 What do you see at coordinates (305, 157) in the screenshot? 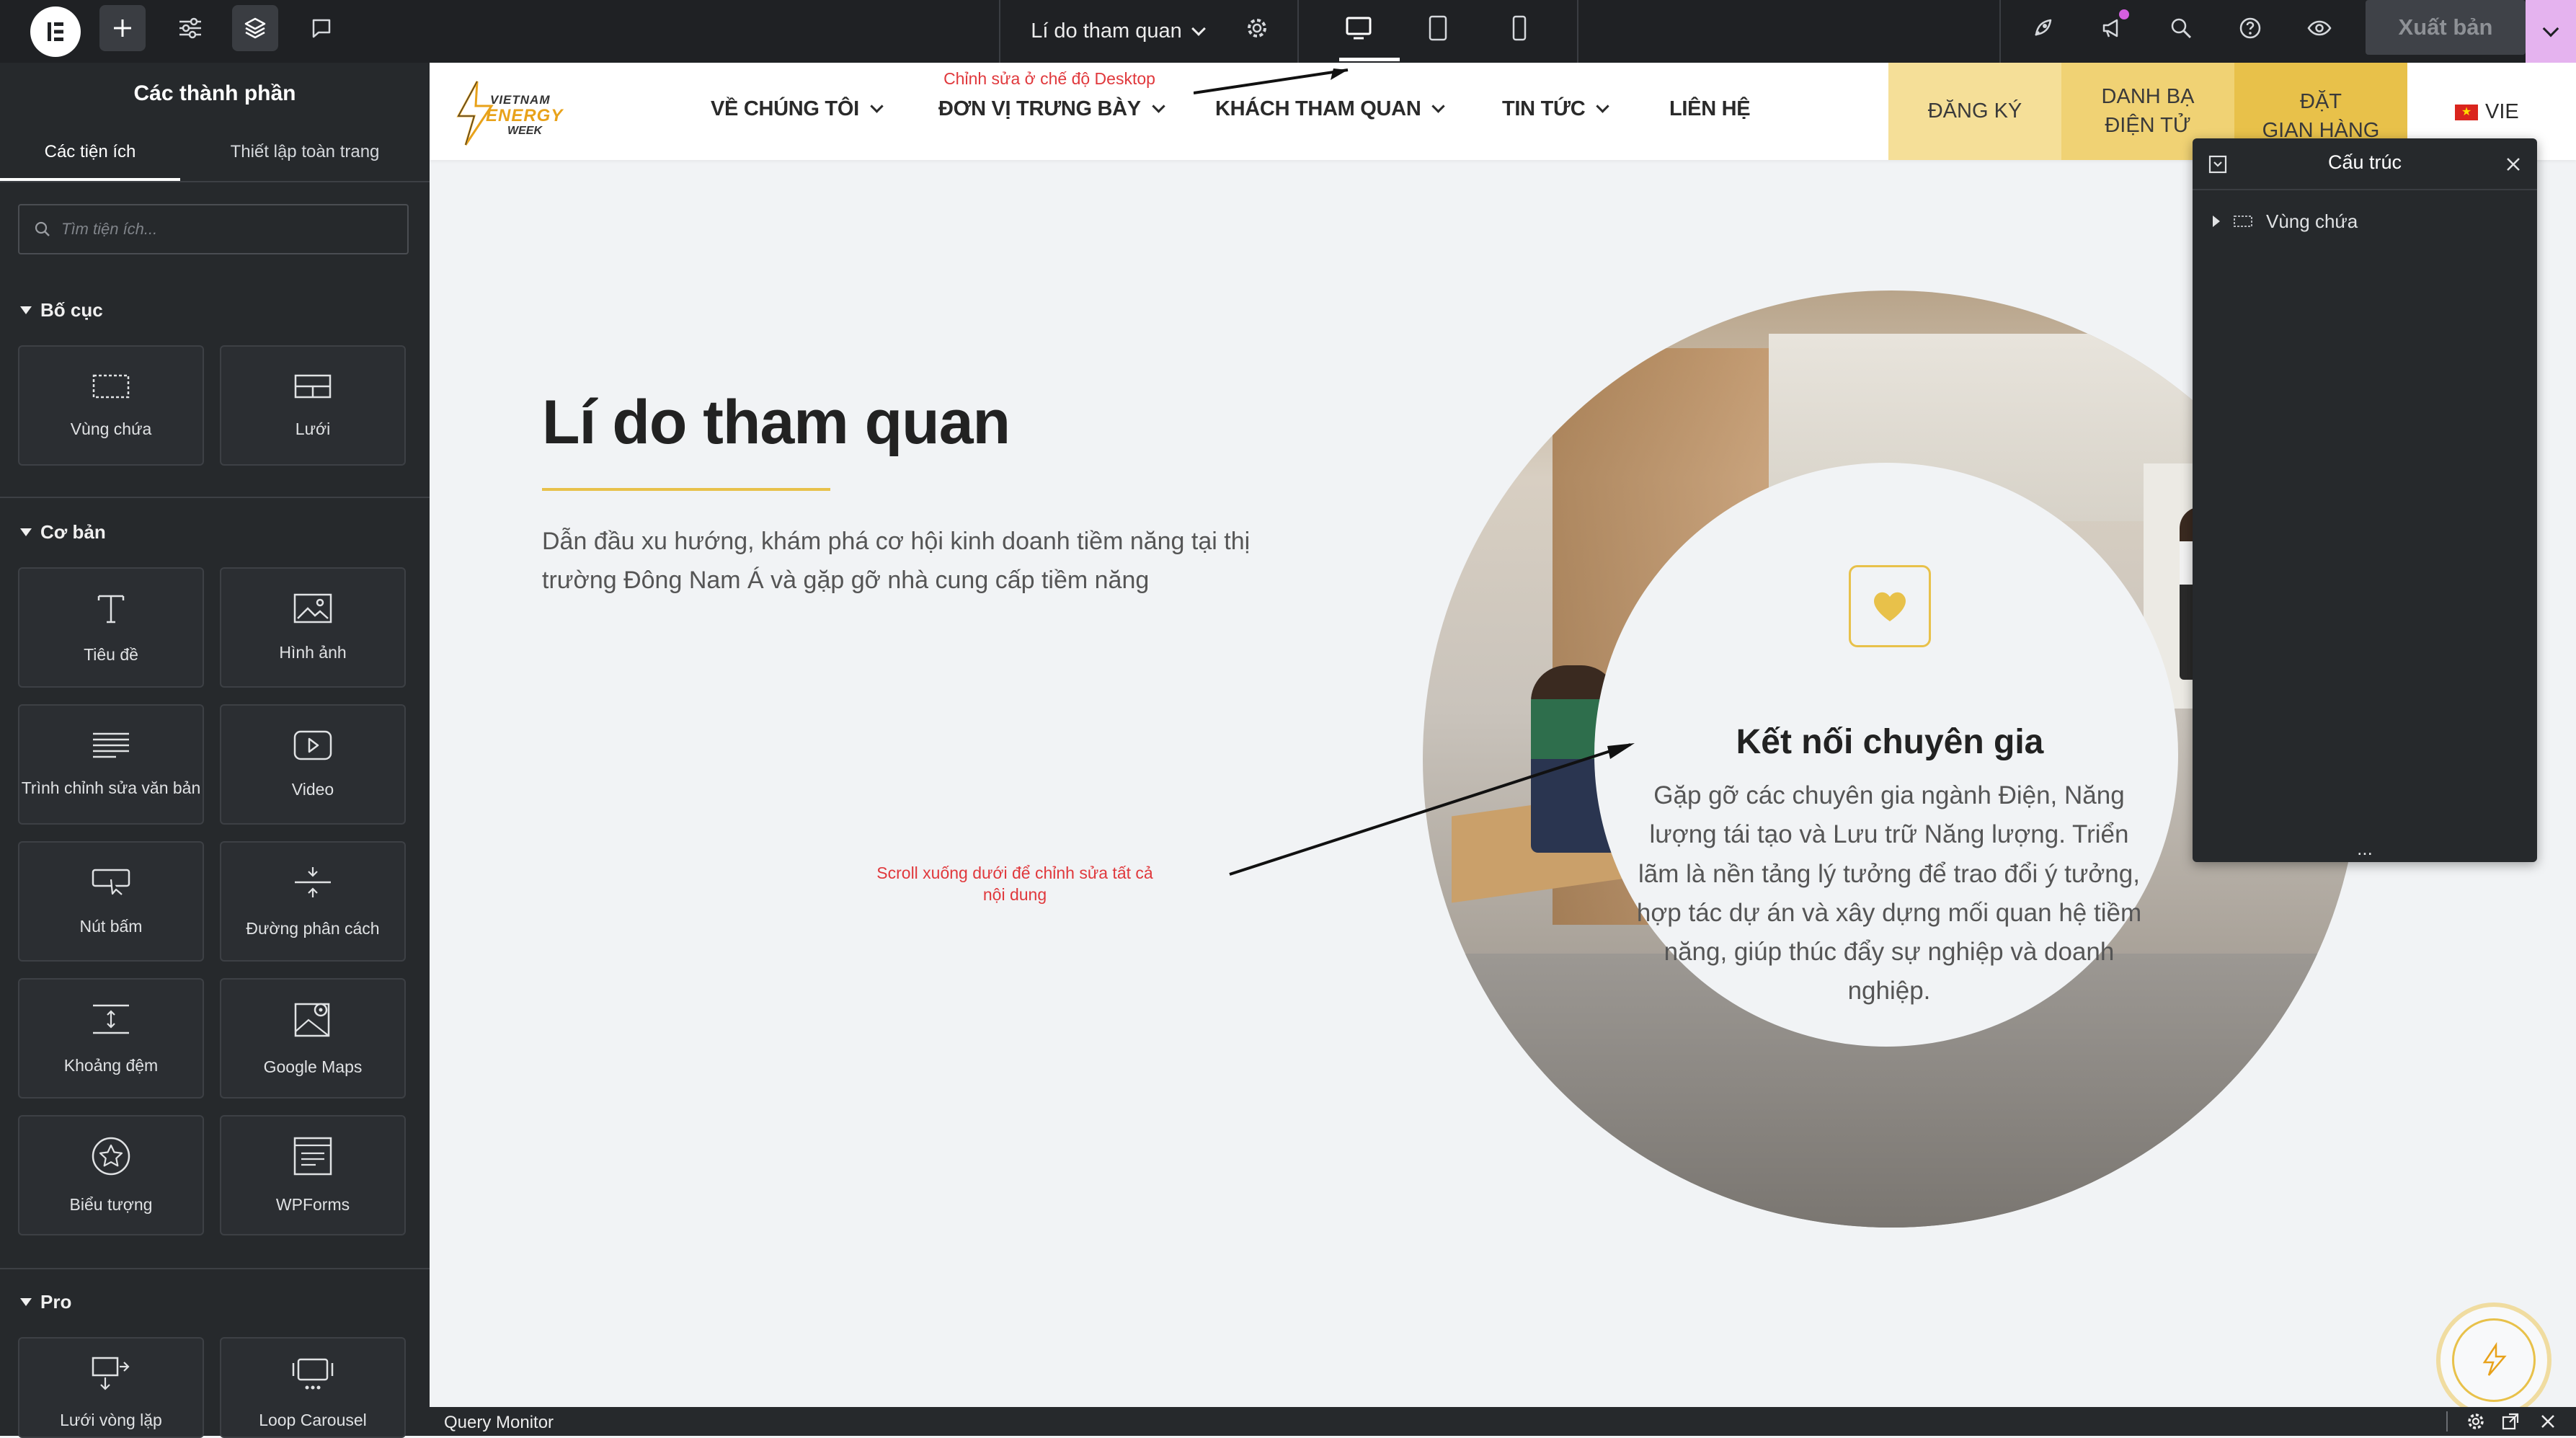
I see `tab-global-settings: Thiết lập toàn trang` at bounding box center [305, 157].